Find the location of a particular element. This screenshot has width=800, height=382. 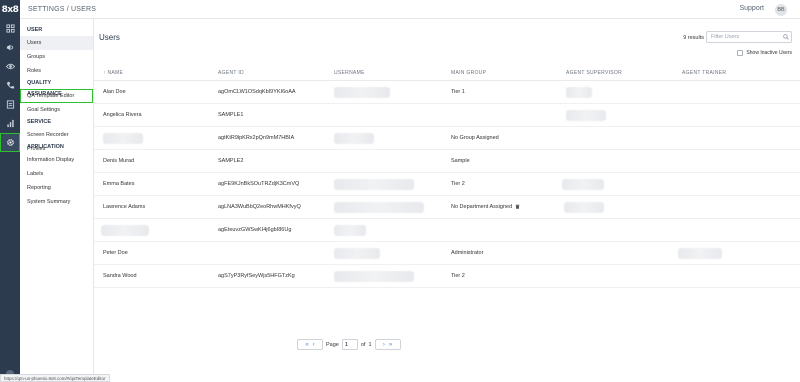

column-agent-supervisor: AGENT SUPERVISOR is located at coordinates (594, 73).